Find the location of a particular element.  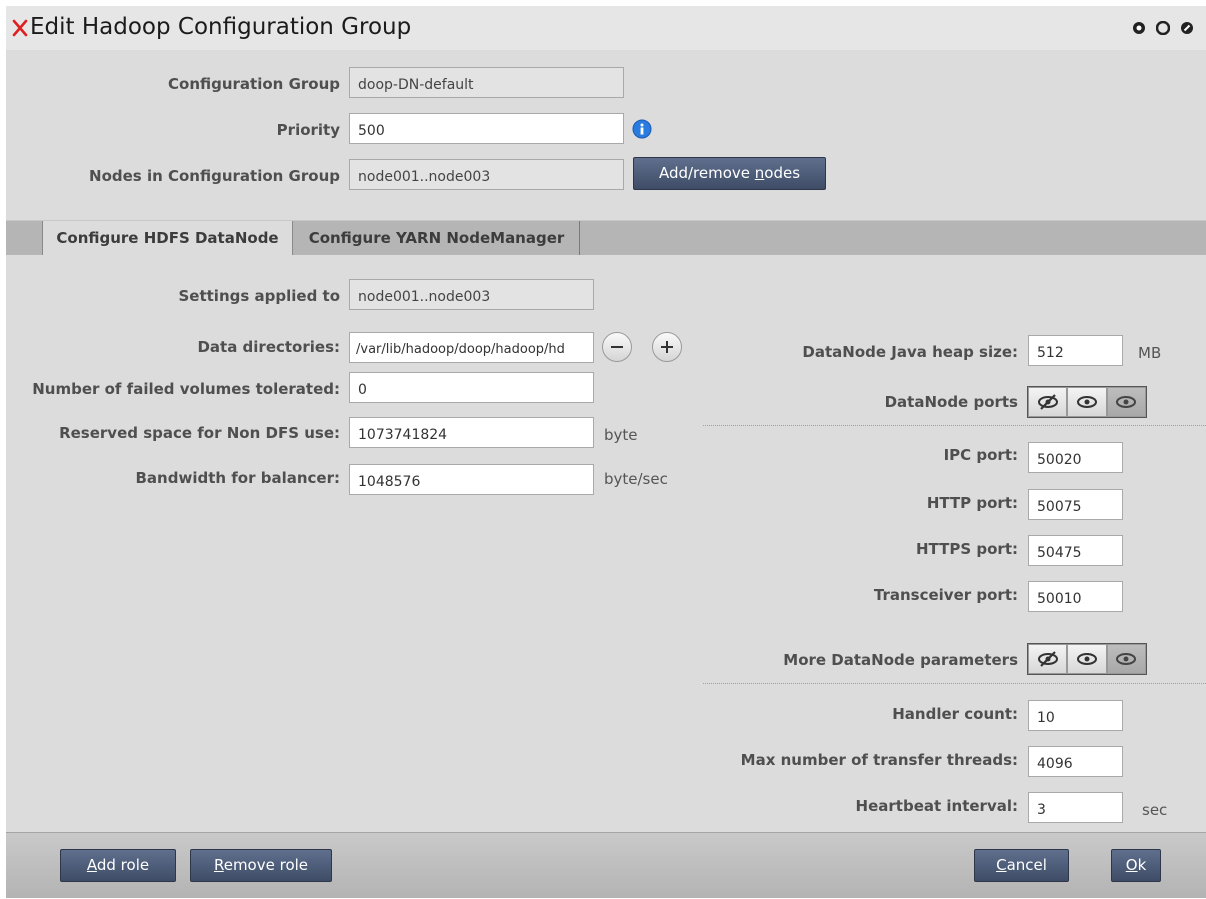

heartbeat-label: Heartbeat interval: is located at coordinates (936, 806).